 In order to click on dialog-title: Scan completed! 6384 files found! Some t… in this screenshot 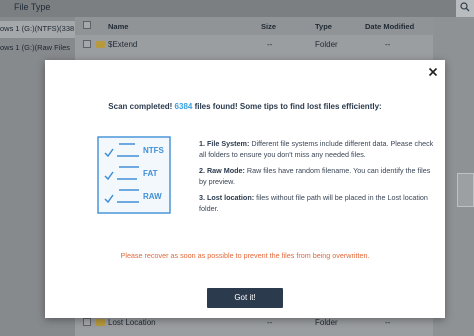, I will do `click(245, 106)`.